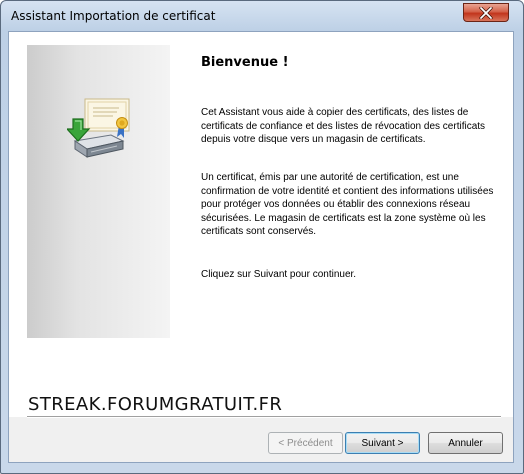 The image size is (524, 474). I want to click on next-button: Suivant >, so click(382, 443).